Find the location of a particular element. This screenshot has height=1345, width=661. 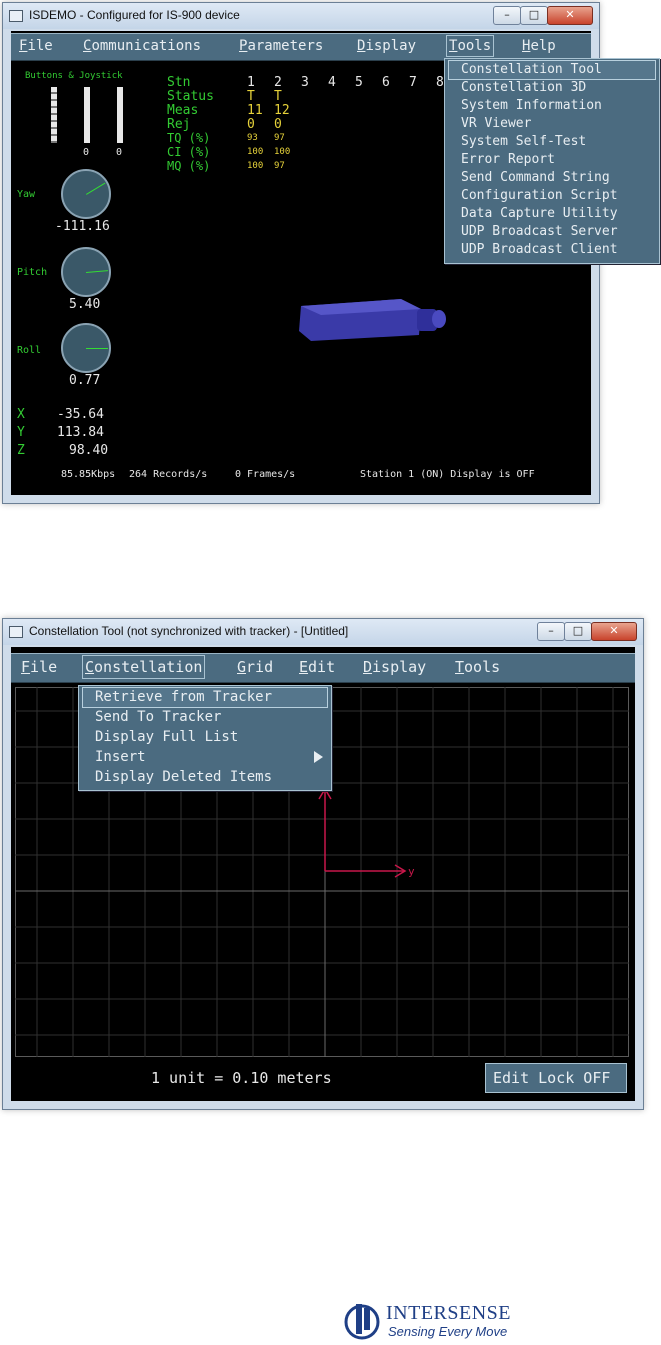

menu-item-data-capture-utility: Data Capture Utility is located at coordinates (552, 214).